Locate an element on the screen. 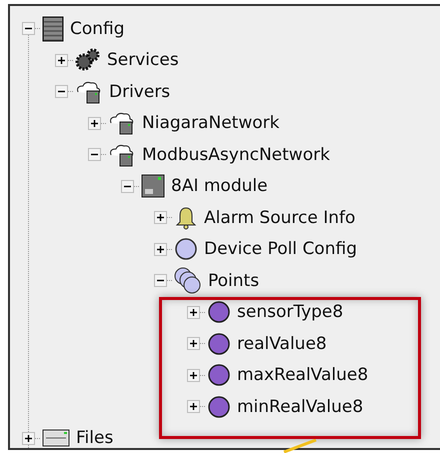 The image size is (440, 453). circles-icon is located at coordinates (188, 280).